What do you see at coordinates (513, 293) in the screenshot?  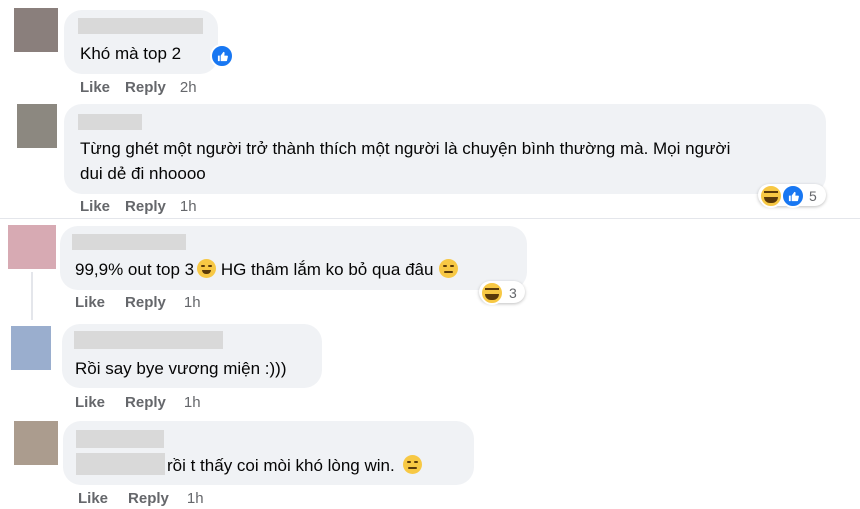 I see `reaction-count: 3` at bounding box center [513, 293].